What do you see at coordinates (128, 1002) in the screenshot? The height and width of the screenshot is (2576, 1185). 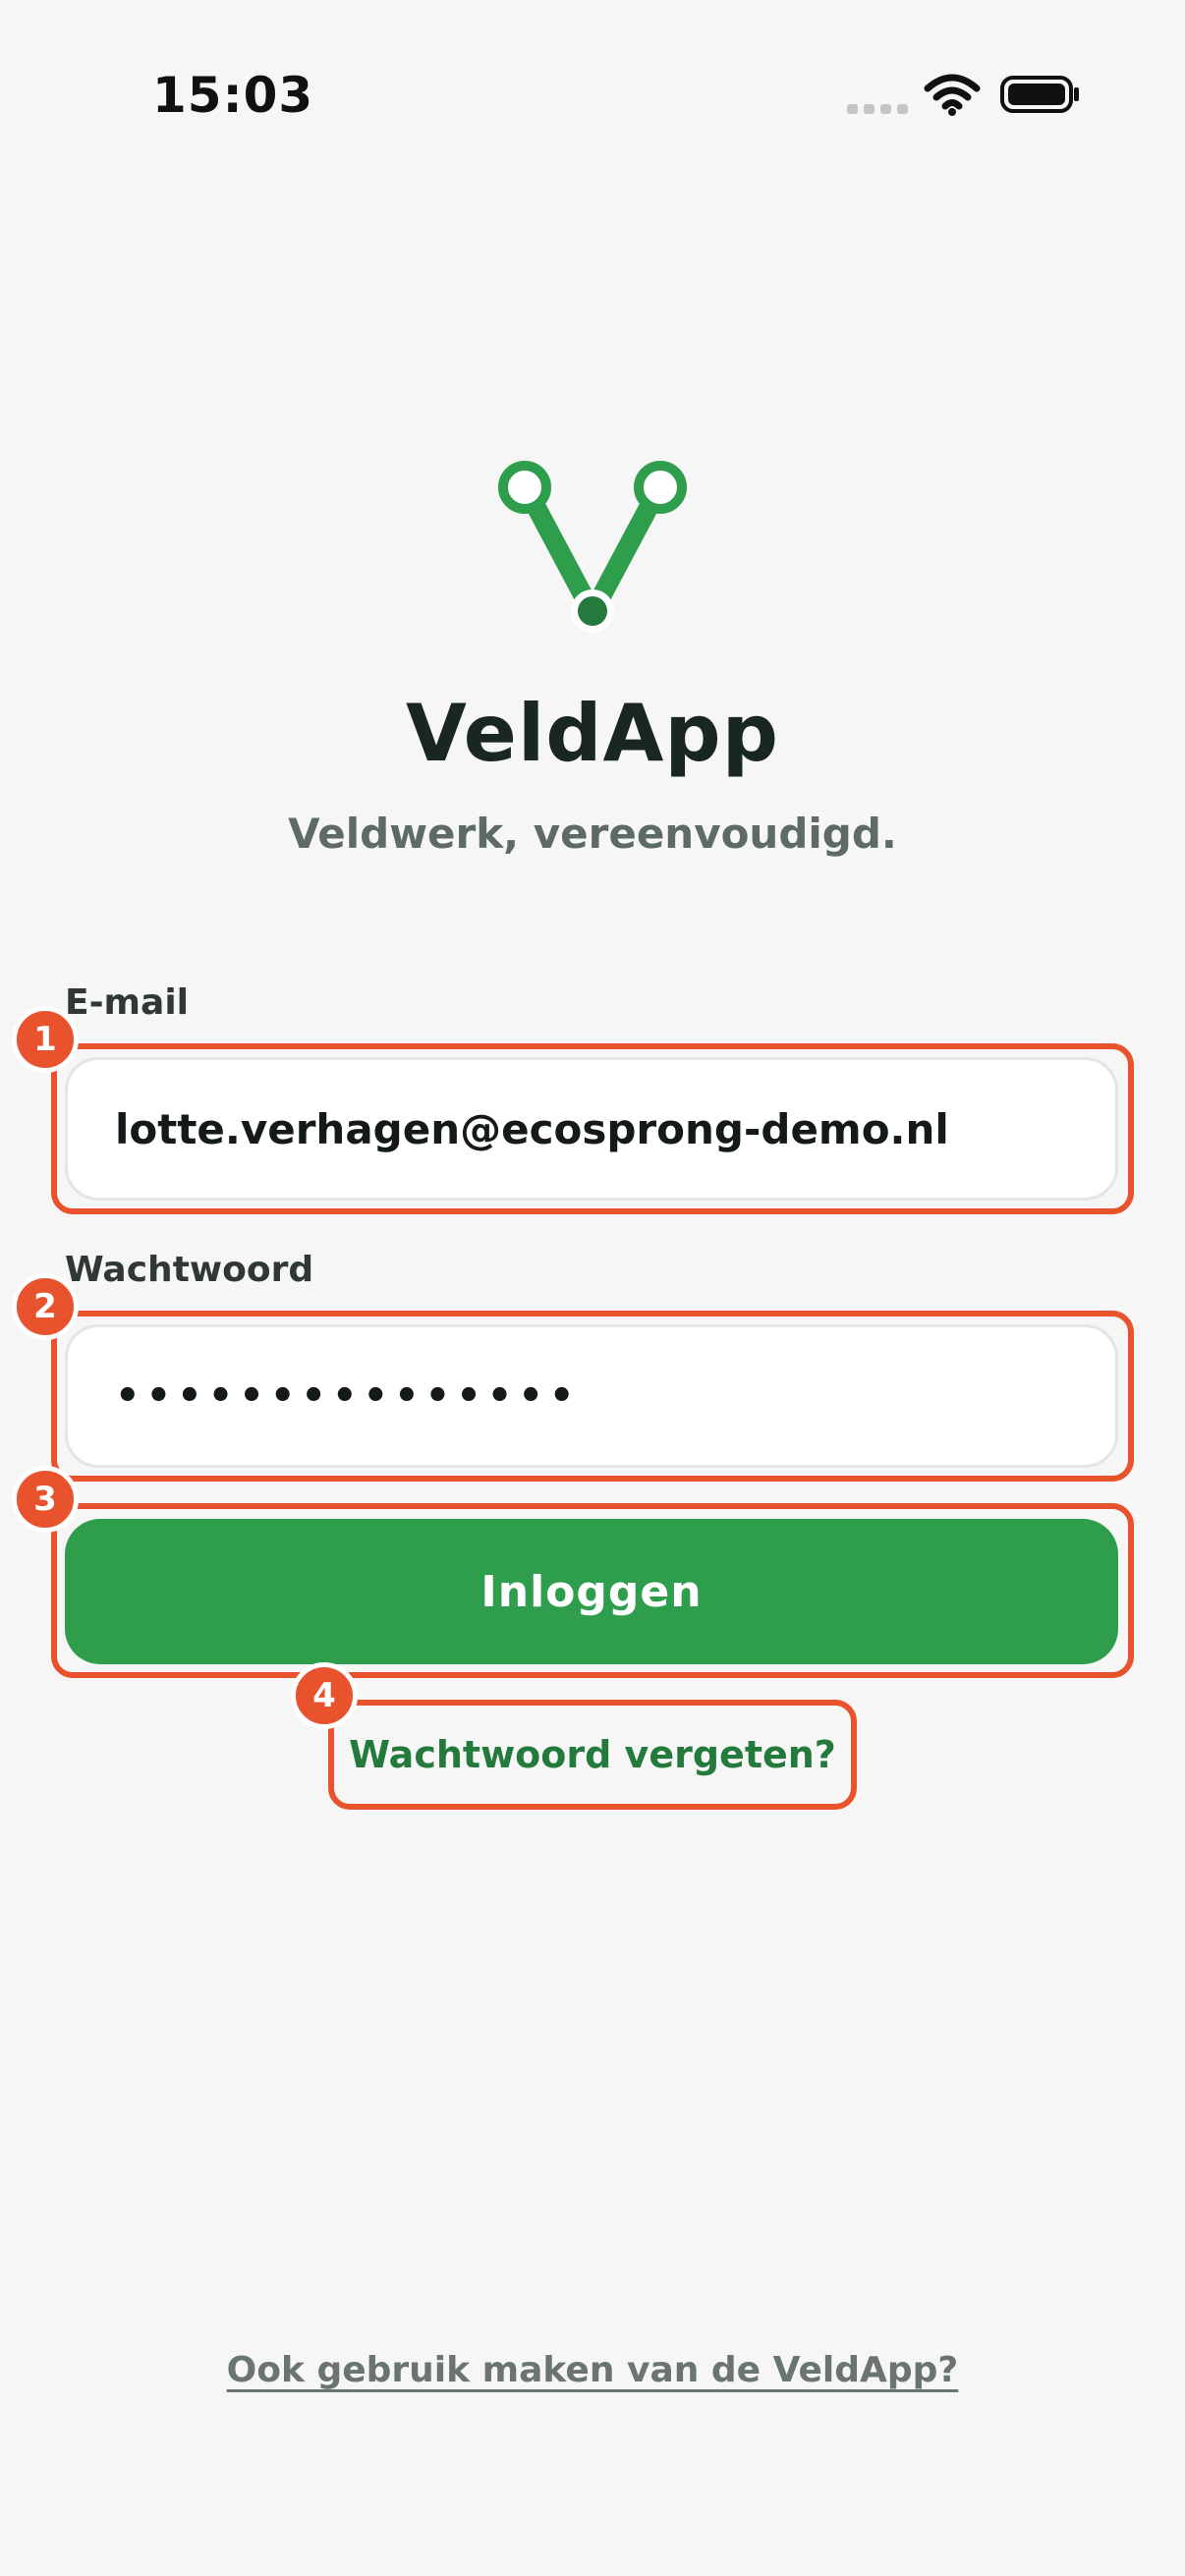 I see `email-label: E-mail` at bounding box center [128, 1002].